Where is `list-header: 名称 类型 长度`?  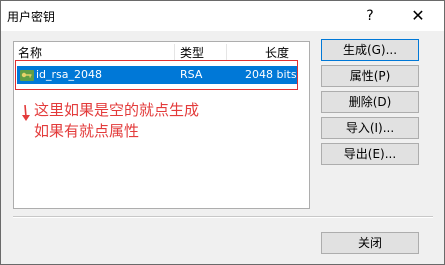
list-header: 名称 类型 长度 is located at coordinates (161, 52).